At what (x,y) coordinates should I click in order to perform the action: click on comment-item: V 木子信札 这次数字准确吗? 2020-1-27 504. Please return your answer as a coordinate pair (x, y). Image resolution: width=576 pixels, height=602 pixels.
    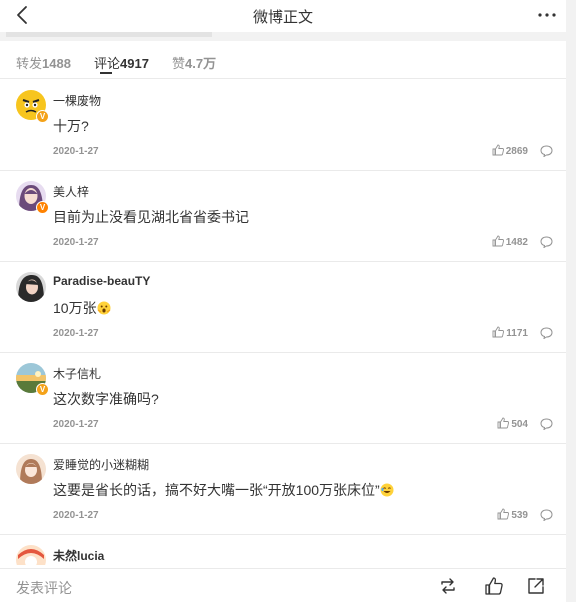
    Looking at the image, I should click on (283, 398).